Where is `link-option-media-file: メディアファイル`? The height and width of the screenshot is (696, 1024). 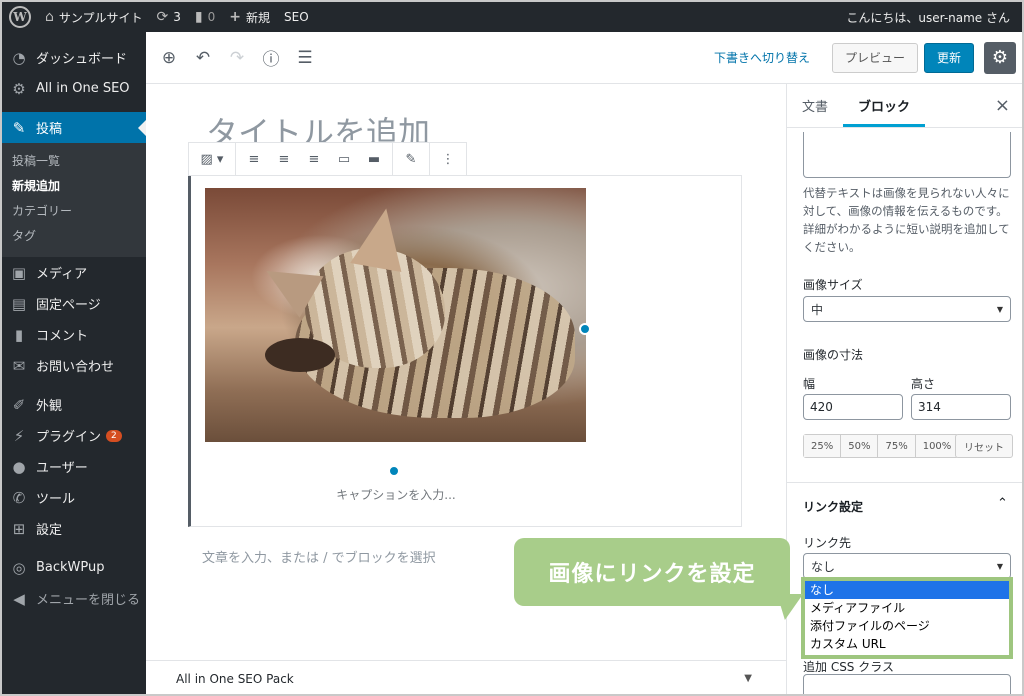
link-option-media-file: メディアファイル is located at coordinates (907, 608).